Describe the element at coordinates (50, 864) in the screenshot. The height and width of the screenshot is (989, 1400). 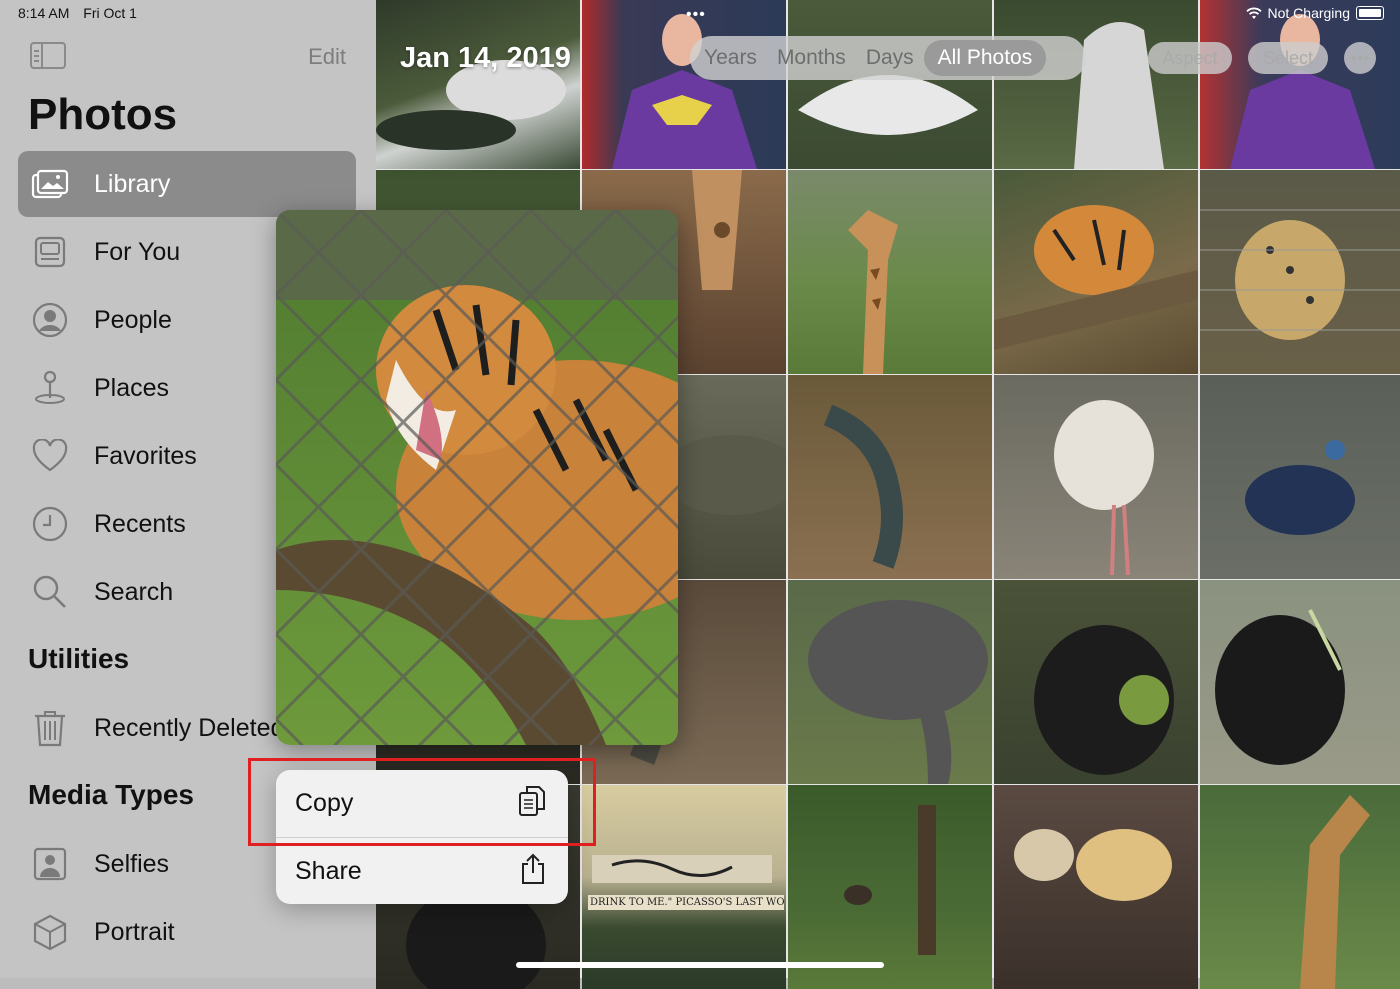
I see `selfie-icon` at that location.